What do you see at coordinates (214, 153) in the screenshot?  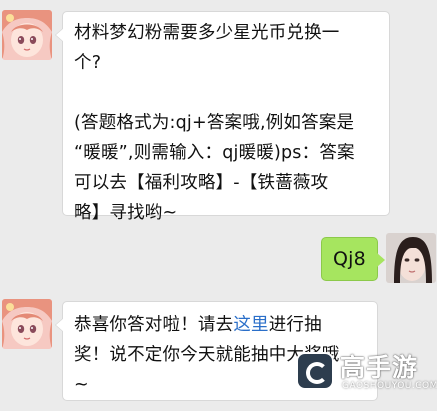 I see `message-text: “暖暖”,则需输入：qj暖暖)ps：答案` at bounding box center [214, 153].